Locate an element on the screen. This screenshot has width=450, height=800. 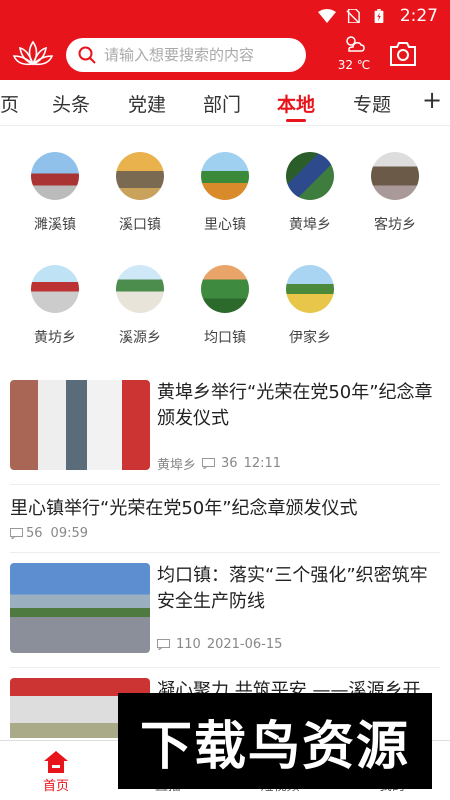
search-input is located at coordinates (199, 55).